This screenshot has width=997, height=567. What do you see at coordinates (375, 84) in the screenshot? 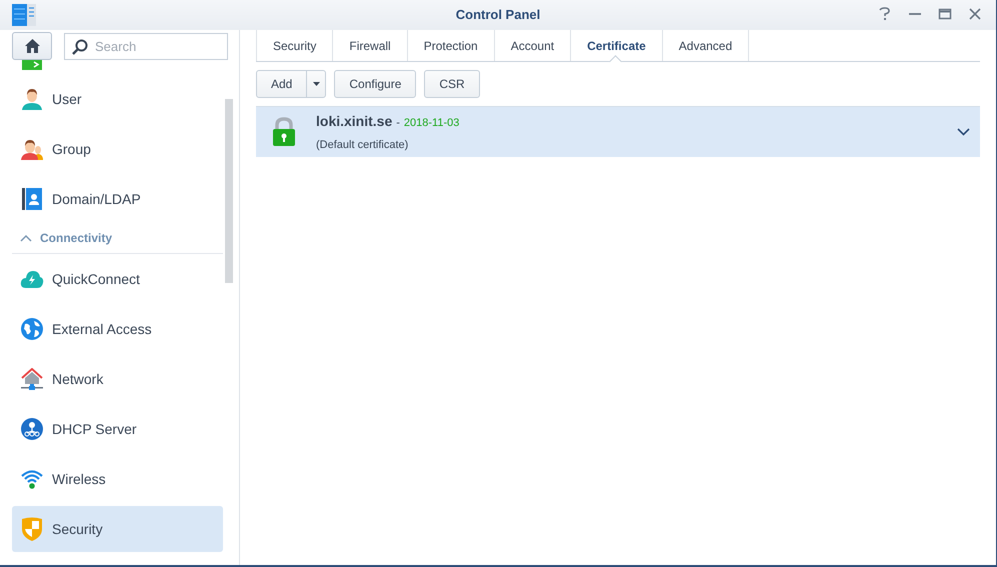
I see `toolbar-button: Configure` at bounding box center [375, 84].